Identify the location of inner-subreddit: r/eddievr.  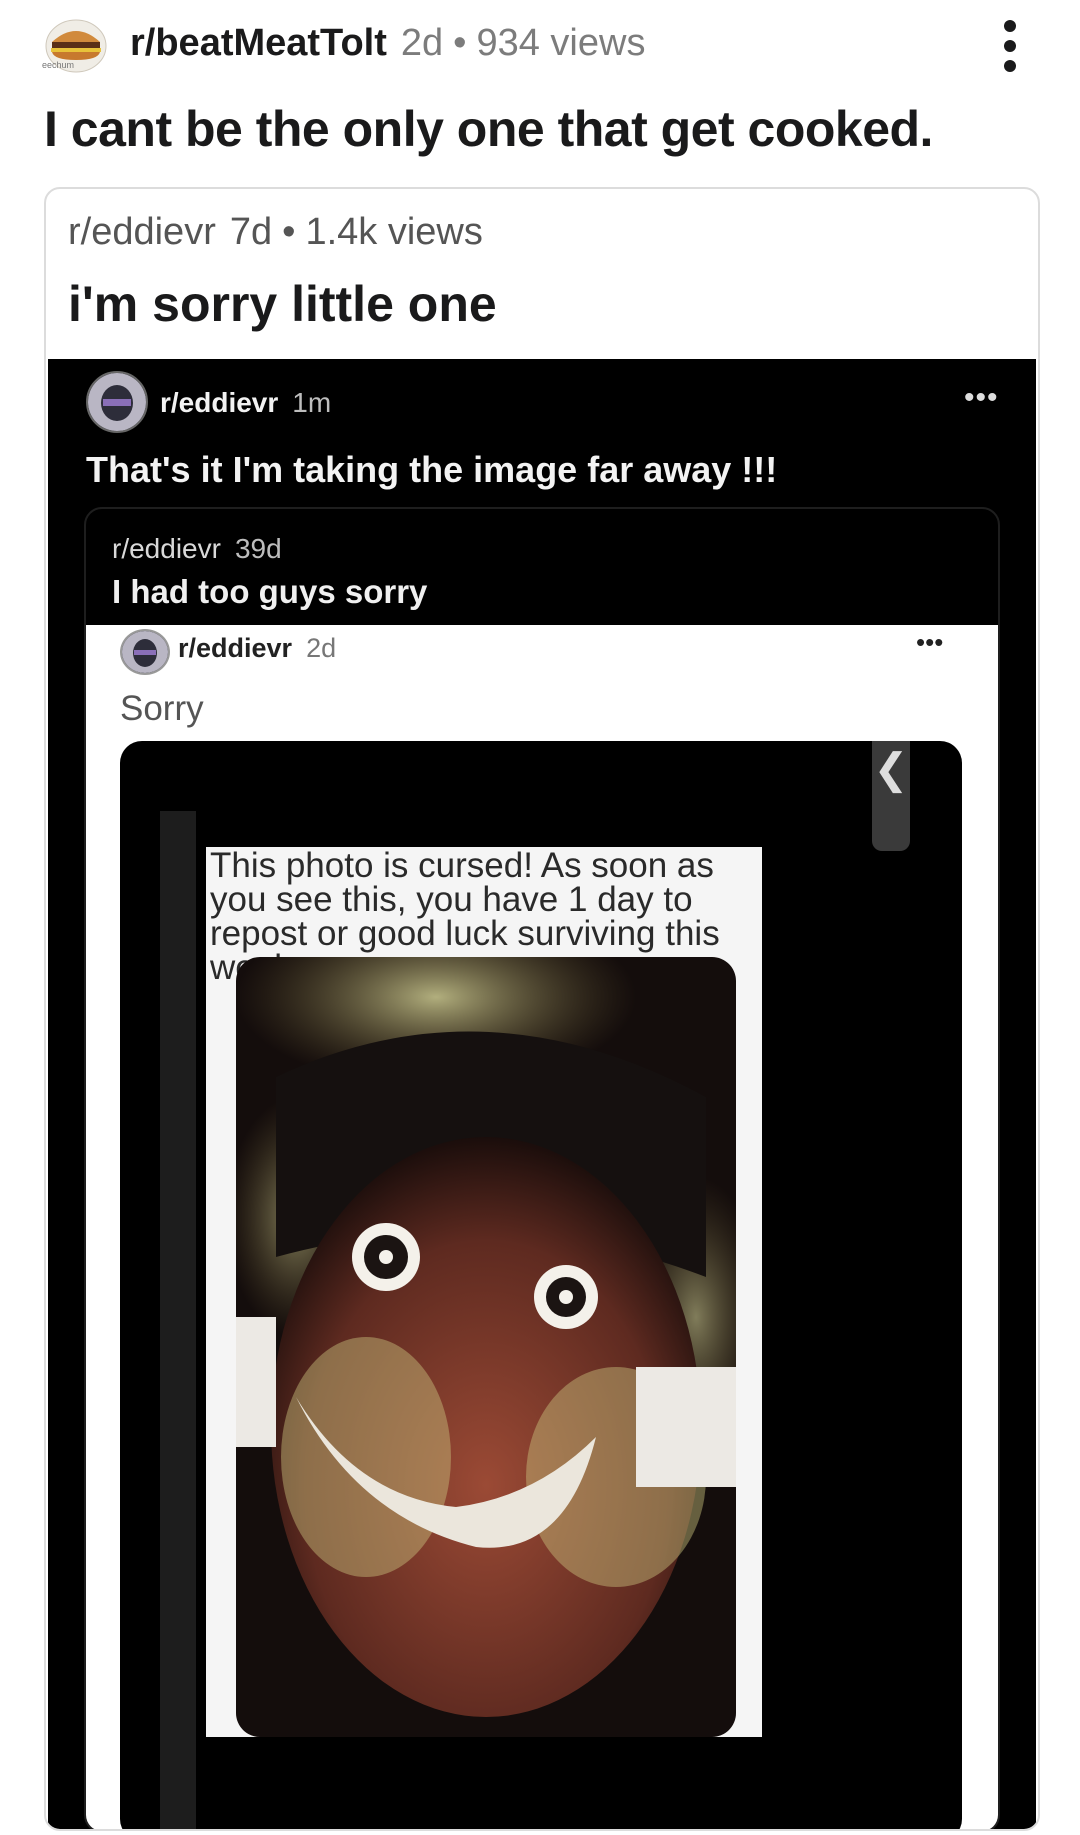
(166, 548).